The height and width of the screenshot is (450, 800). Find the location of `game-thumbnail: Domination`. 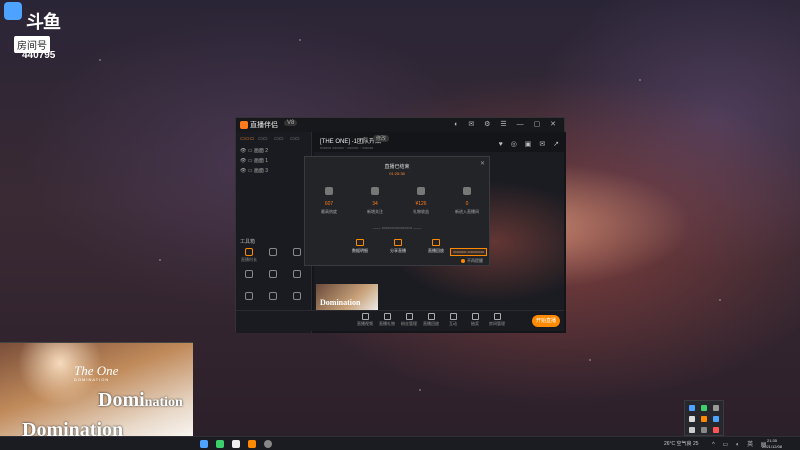

game-thumbnail: Domination is located at coordinates (347, 298).